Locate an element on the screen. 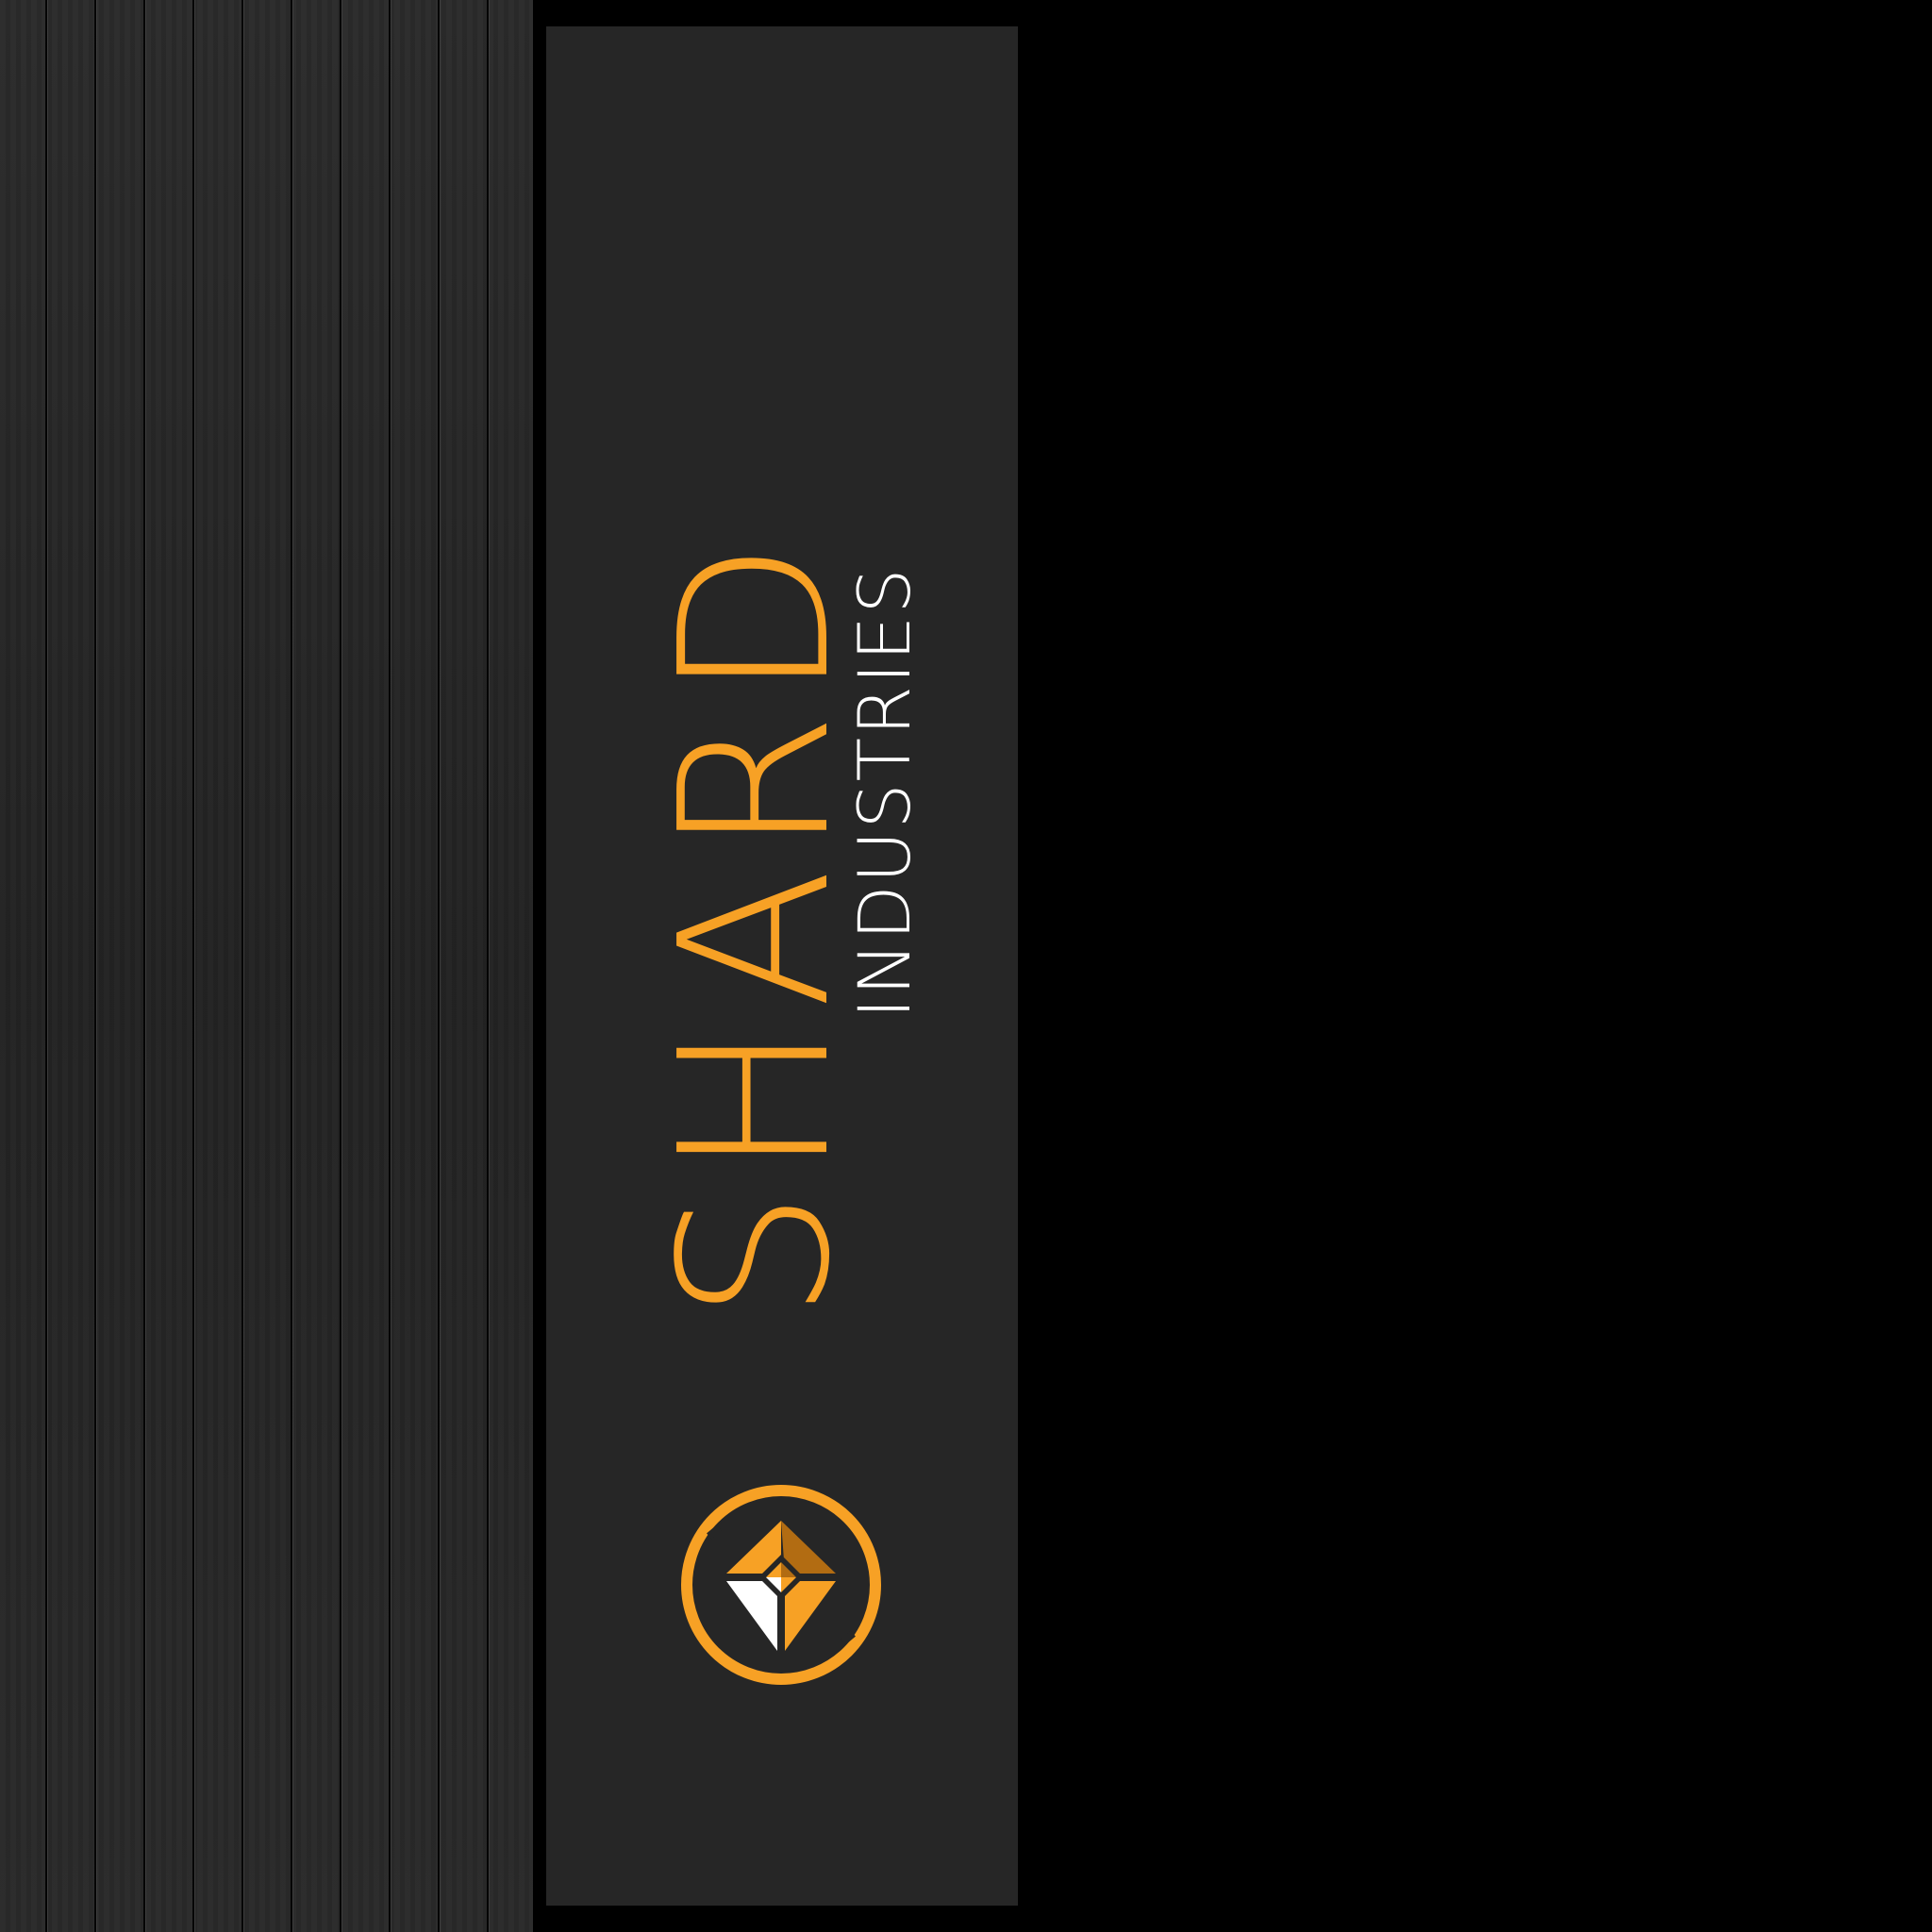 This screenshot has height=1932, width=1932. brand-name: SHARD is located at coordinates (756, 924).